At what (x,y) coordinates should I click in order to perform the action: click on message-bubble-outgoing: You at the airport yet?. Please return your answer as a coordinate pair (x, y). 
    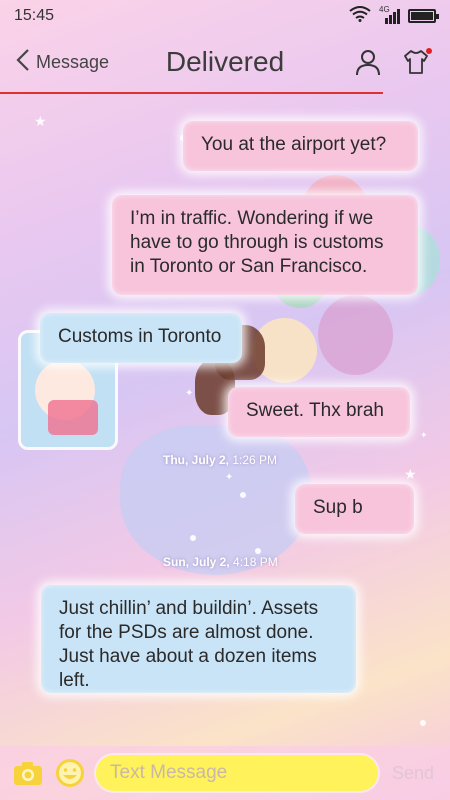
    Looking at the image, I should click on (300, 146).